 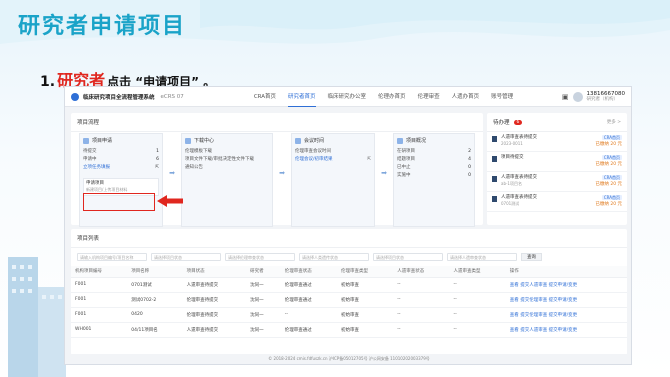 I want to click on app-name: 临床研究项目全流程管理系统, so click(x=119, y=97).